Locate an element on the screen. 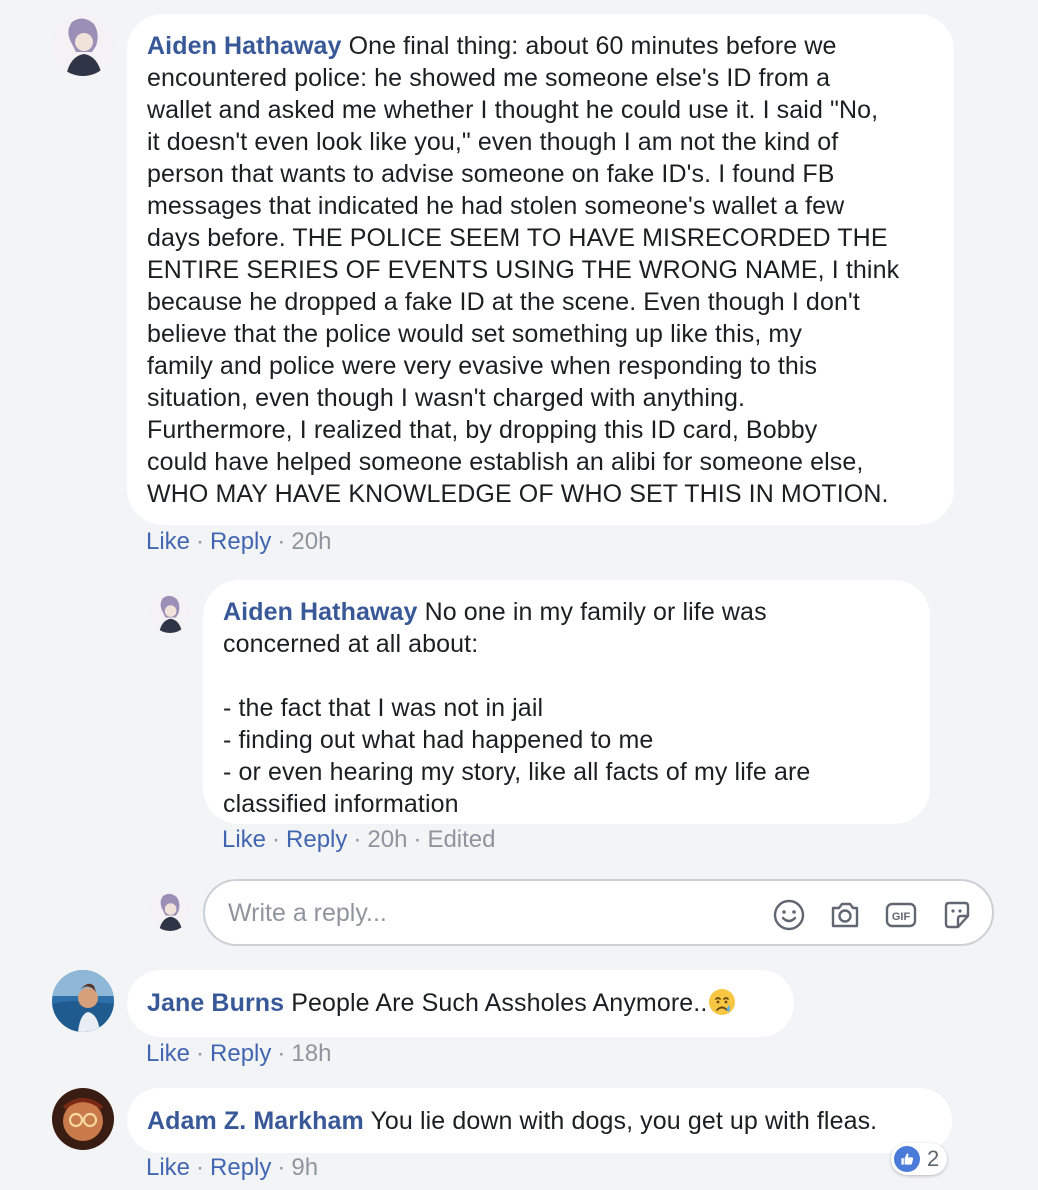  comment-actions: Like · Reply · 20h · Edited is located at coordinates (359, 840).